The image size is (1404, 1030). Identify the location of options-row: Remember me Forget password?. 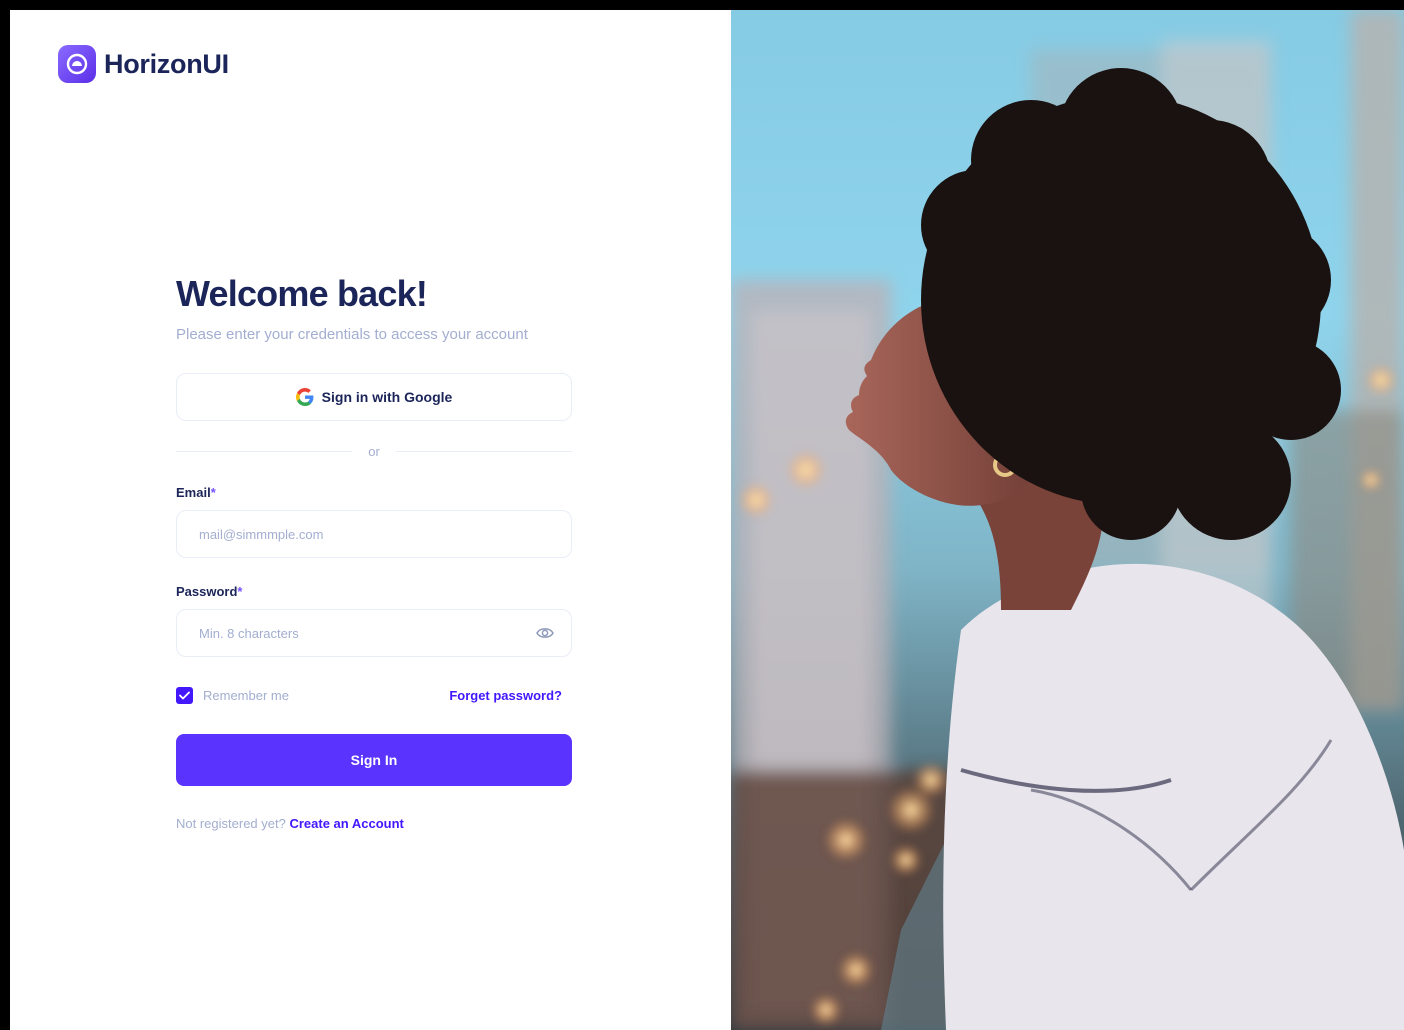
(374, 695).